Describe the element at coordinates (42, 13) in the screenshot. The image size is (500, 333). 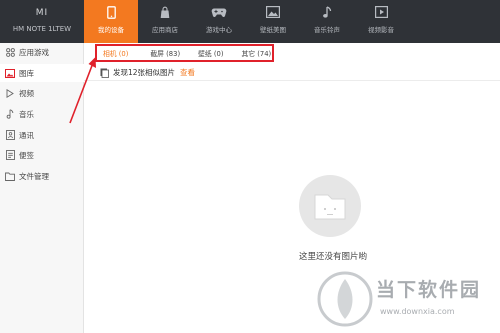
I see `device-brand: MI` at that location.